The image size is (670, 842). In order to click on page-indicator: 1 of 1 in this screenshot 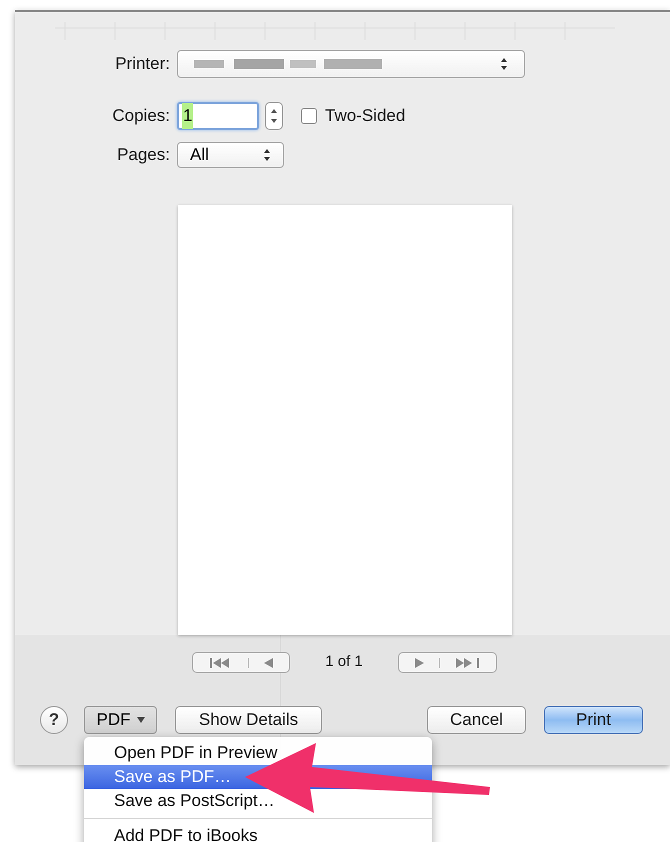, I will do `click(344, 662)`.